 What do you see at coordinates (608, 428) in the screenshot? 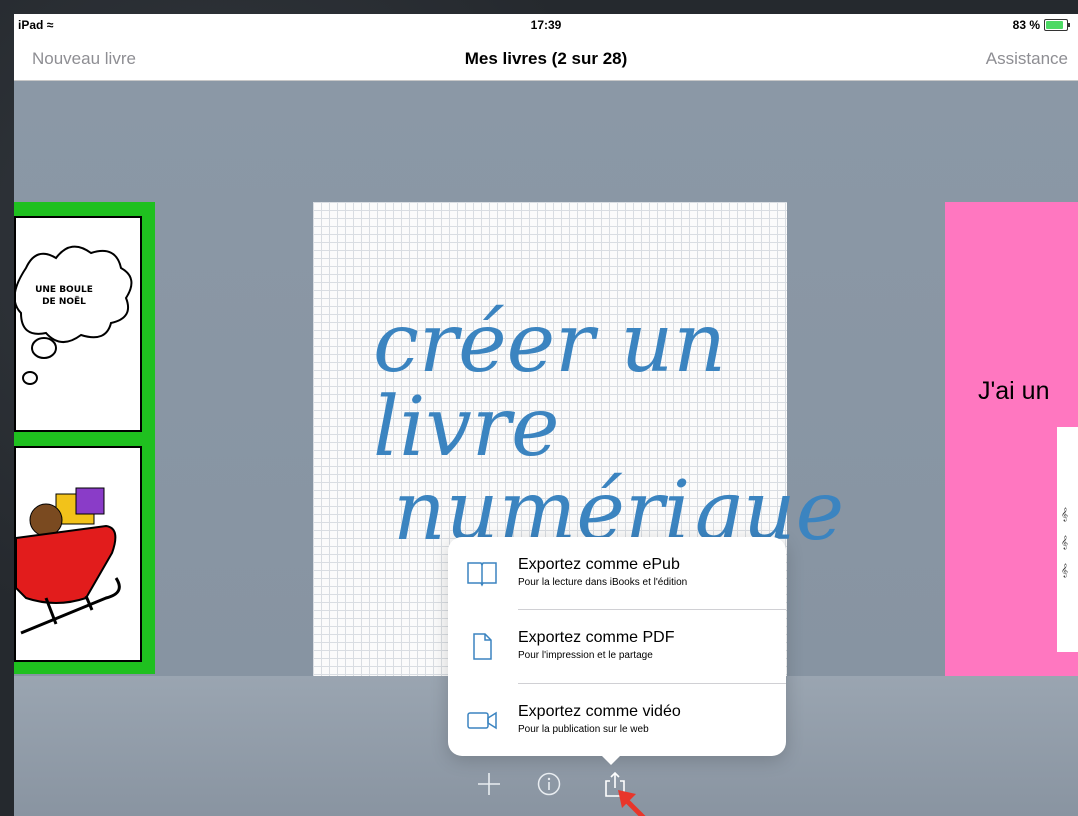
I see `book-cover-title: créer un livre numérique` at bounding box center [608, 428].